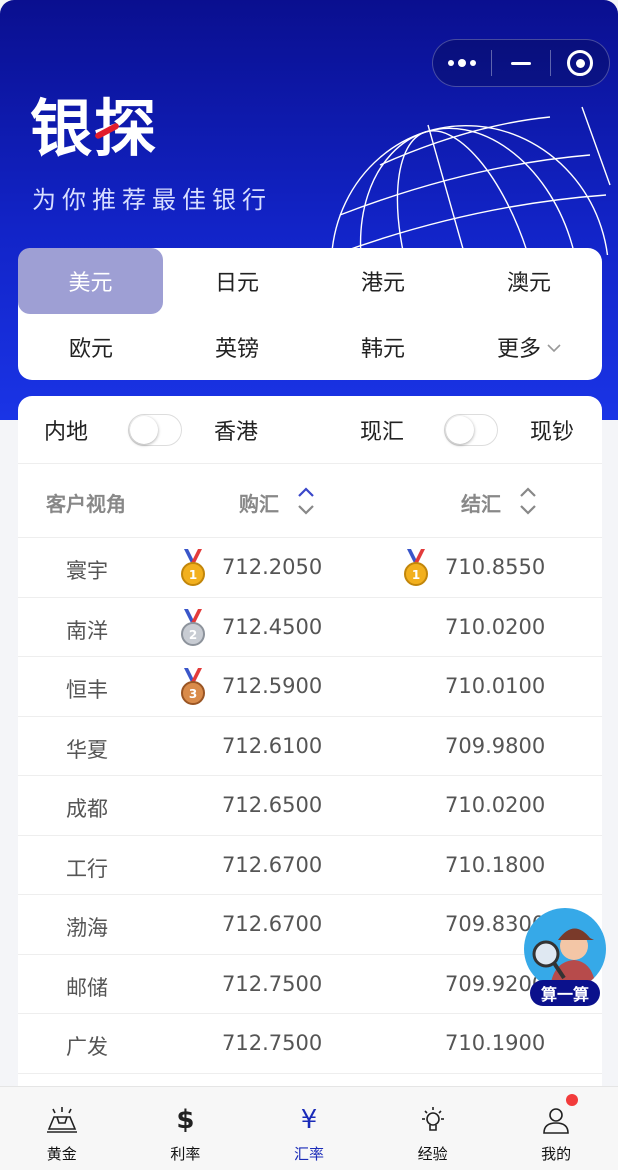 Image resolution: width=618 pixels, height=1170 pixels. What do you see at coordinates (62, 1120) in the screenshot?
I see `gold-bar-icon` at bounding box center [62, 1120].